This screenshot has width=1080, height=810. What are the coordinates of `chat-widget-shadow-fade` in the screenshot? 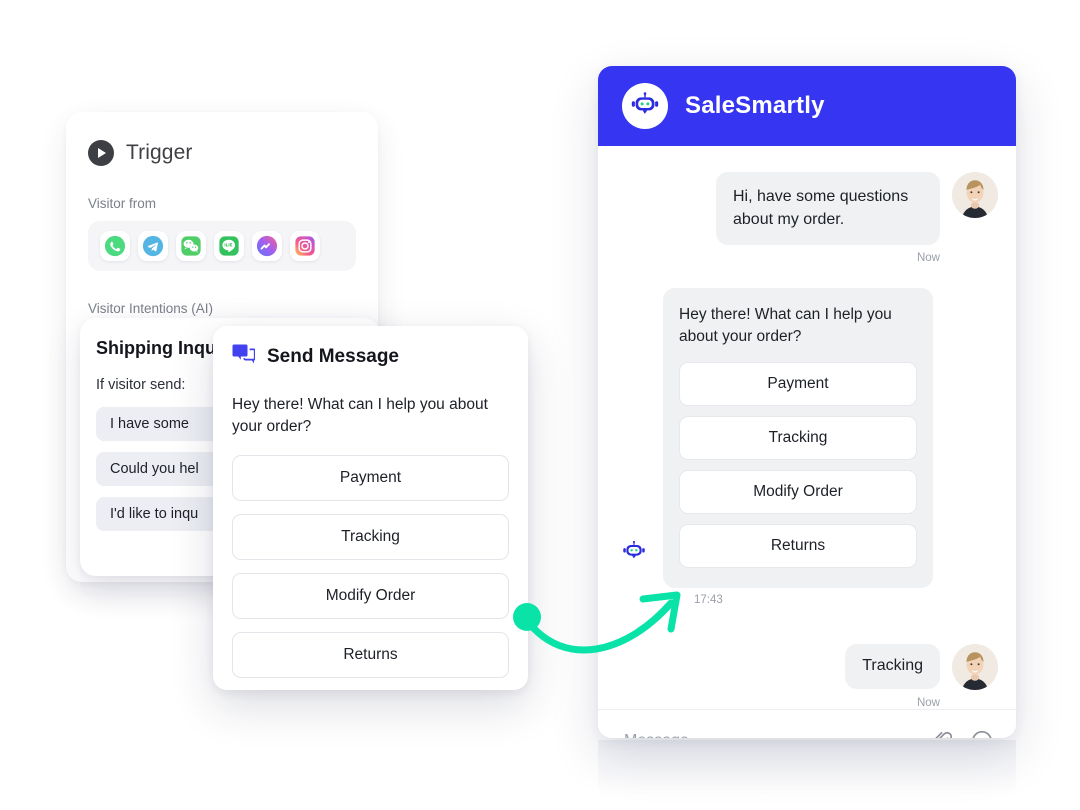 It's located at (807, 769).